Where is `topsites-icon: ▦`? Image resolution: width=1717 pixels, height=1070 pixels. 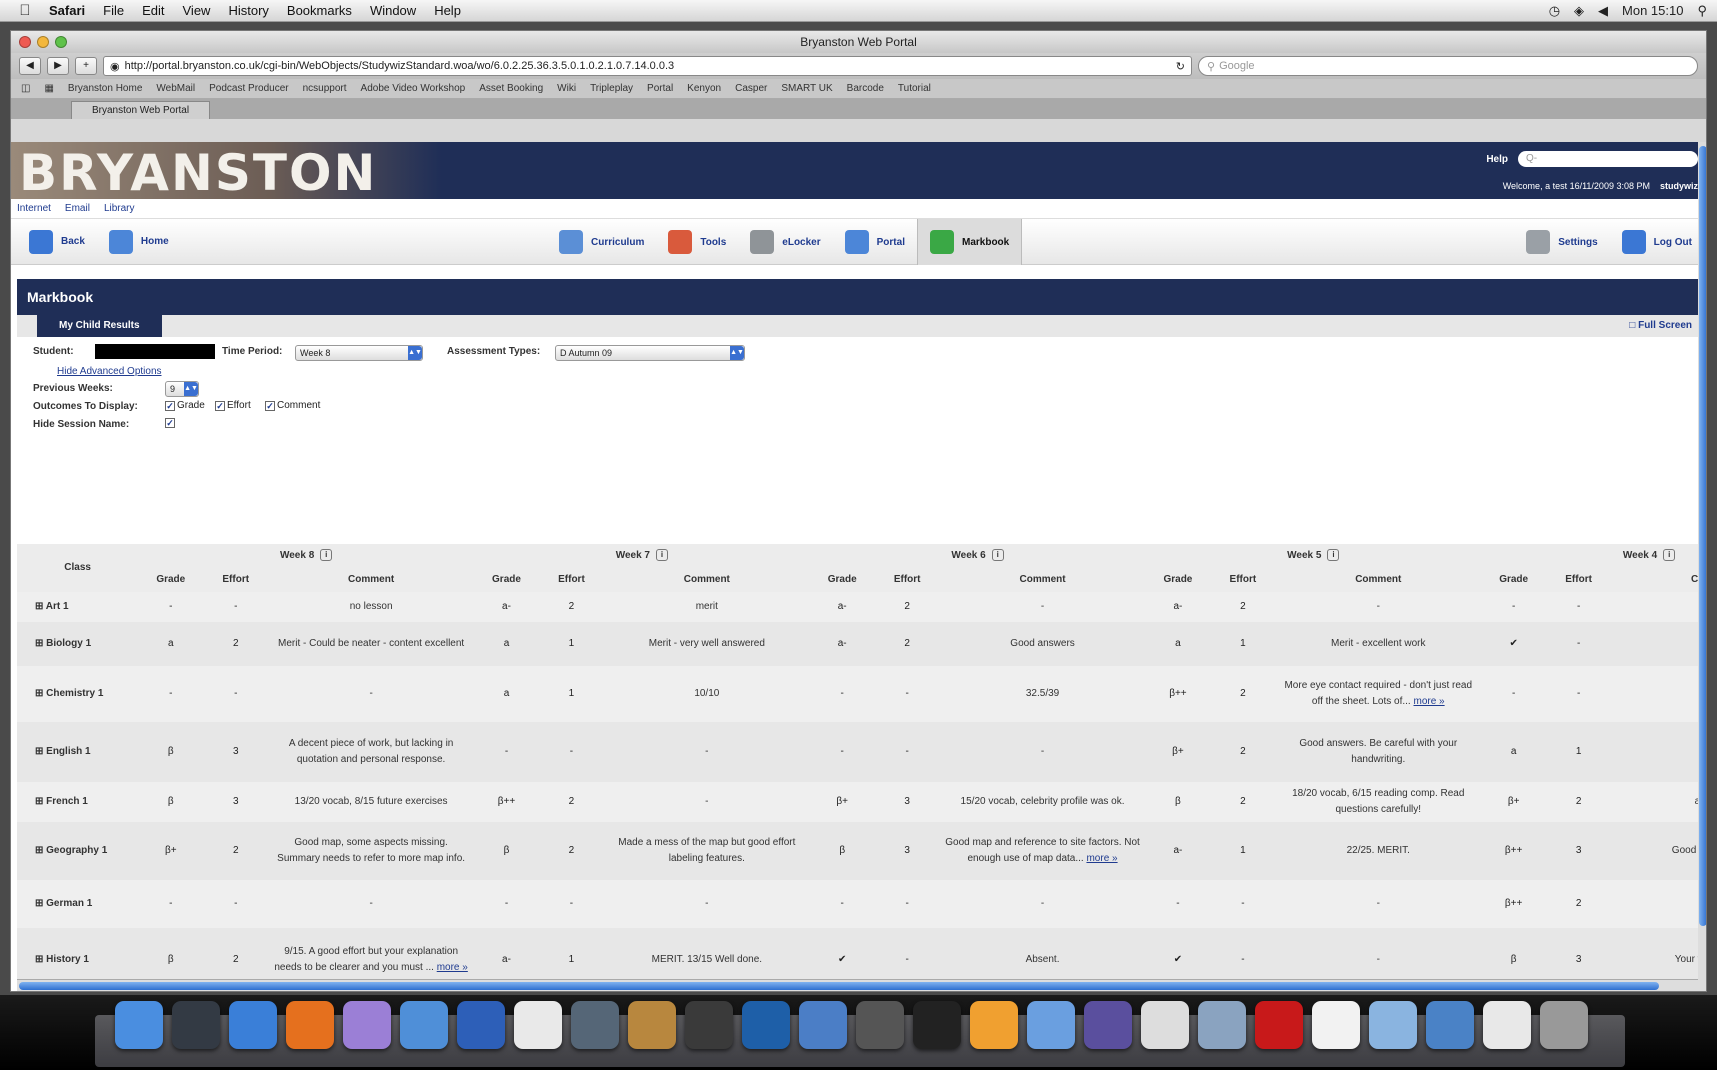 topsites-icon: ▦ is located at coordinates (48, 88).